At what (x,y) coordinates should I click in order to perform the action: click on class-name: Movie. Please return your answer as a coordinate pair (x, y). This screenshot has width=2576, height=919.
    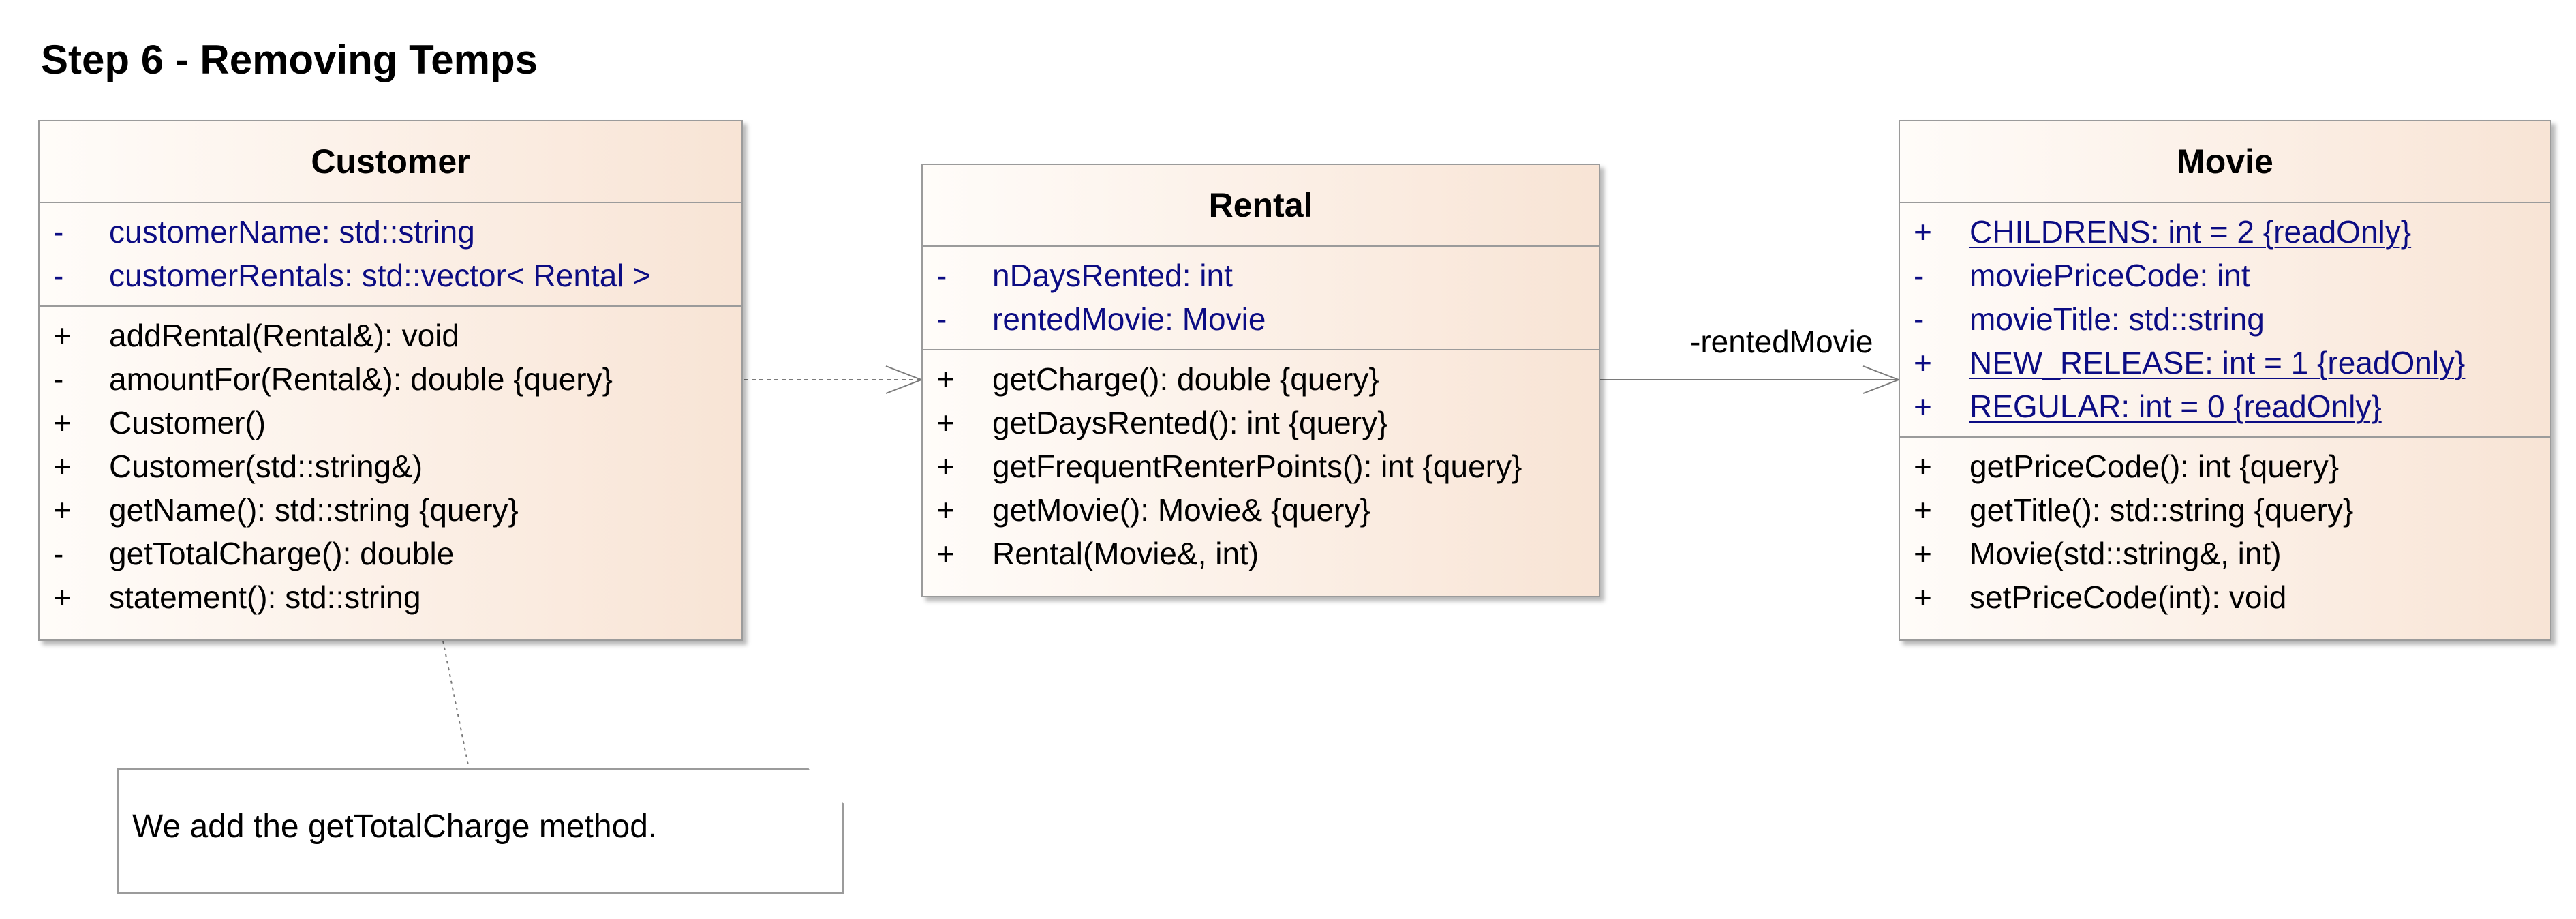
    Looking at the image, I should click on (2225, 162).